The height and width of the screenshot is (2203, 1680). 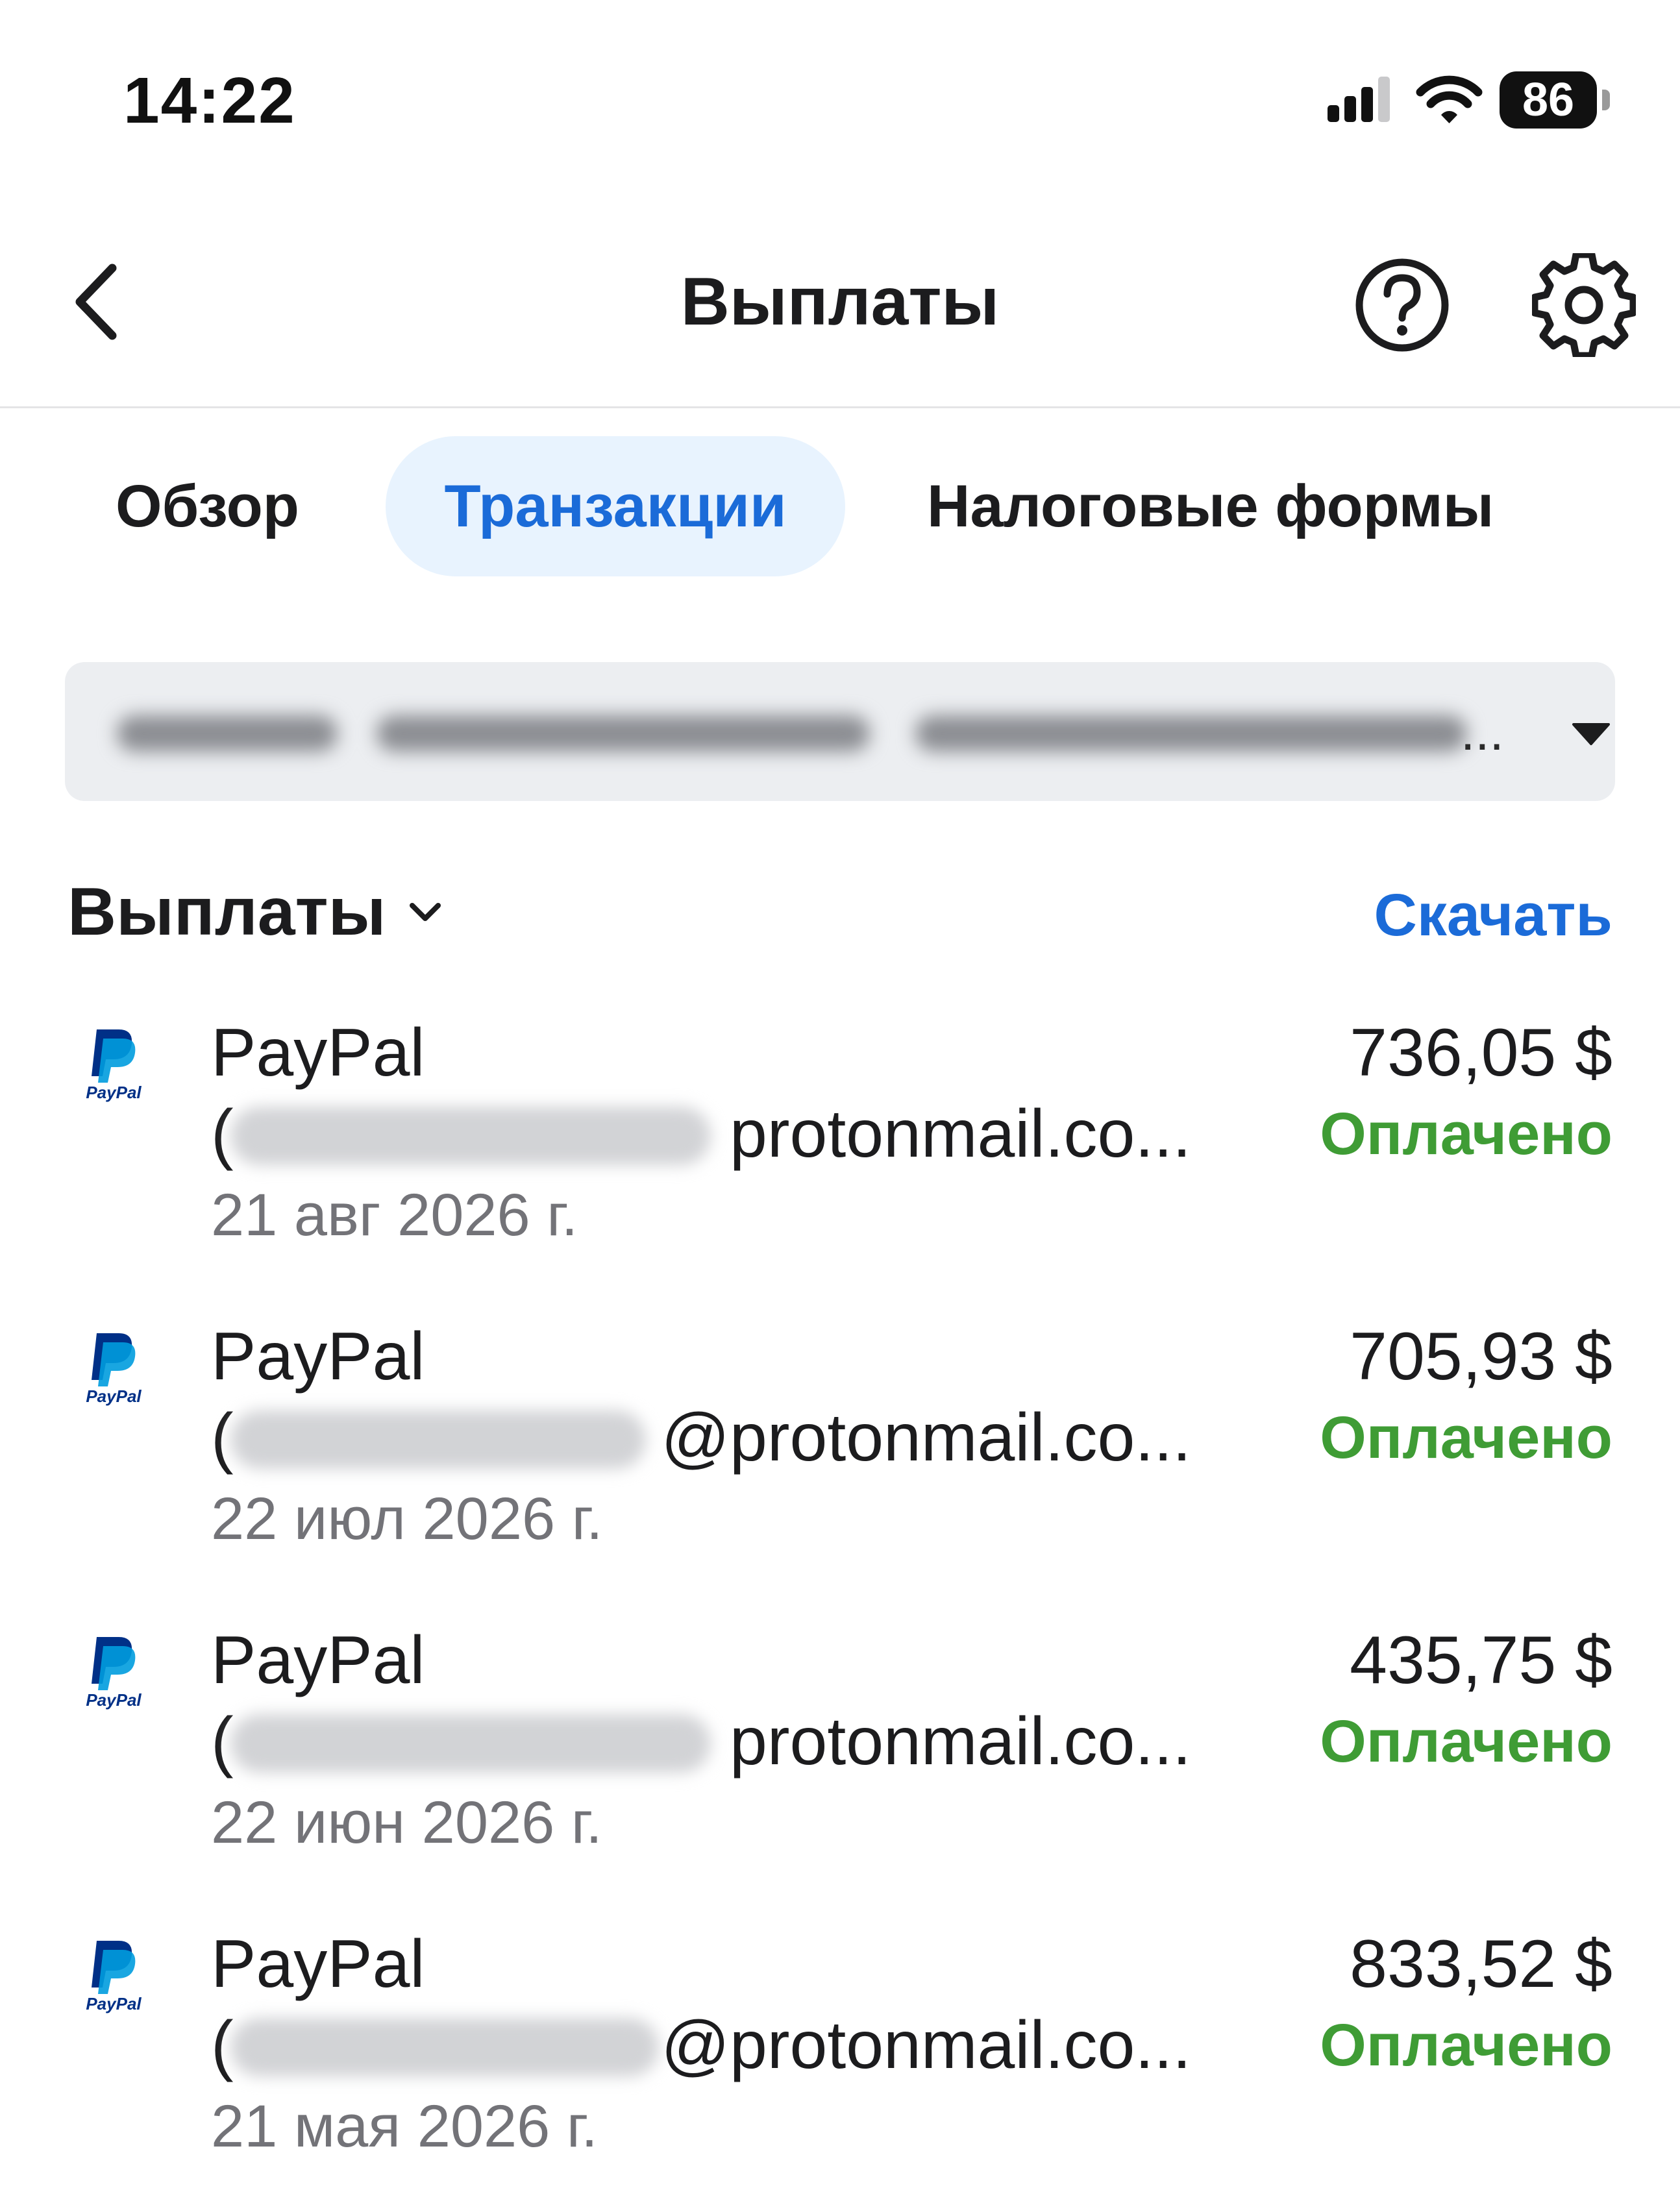 What do you see at coordinates (404, 2126) in the screenshot?
I see `payout-date: 21 мая 2026 г.` at bounding box center [404, 2126].